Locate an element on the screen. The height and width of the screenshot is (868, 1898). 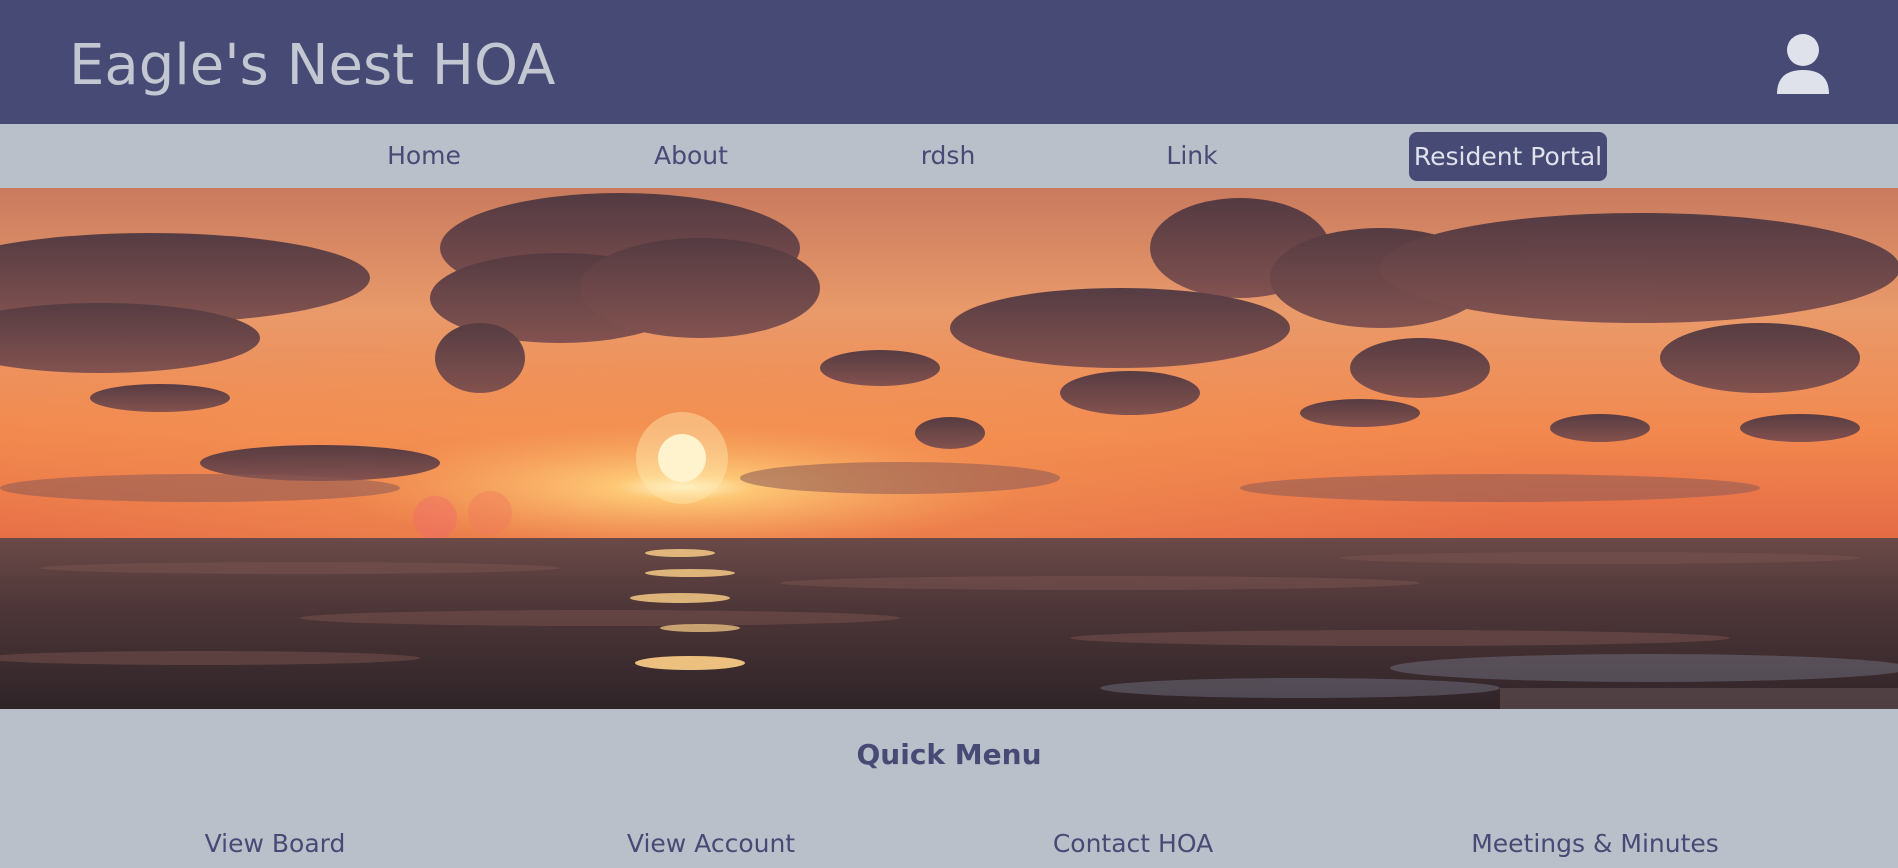
nav-item-link: Link is located at coordinates (1191, 156).